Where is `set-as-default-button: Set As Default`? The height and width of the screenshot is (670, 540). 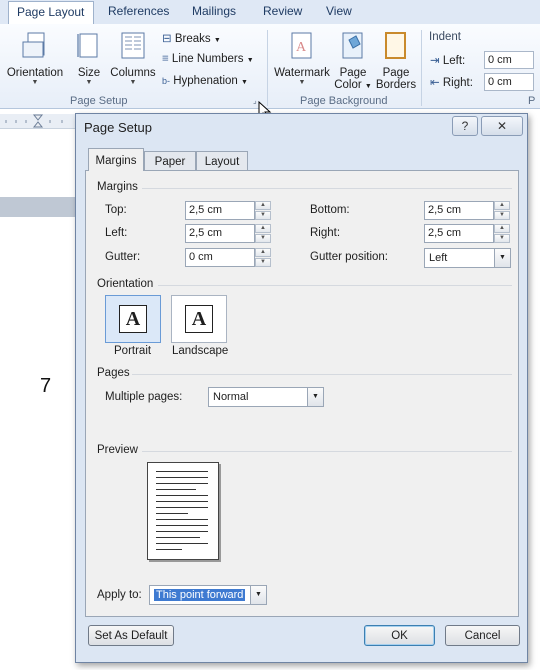
set-as-default-button: Set As Default is located at coordinates (131, 635).